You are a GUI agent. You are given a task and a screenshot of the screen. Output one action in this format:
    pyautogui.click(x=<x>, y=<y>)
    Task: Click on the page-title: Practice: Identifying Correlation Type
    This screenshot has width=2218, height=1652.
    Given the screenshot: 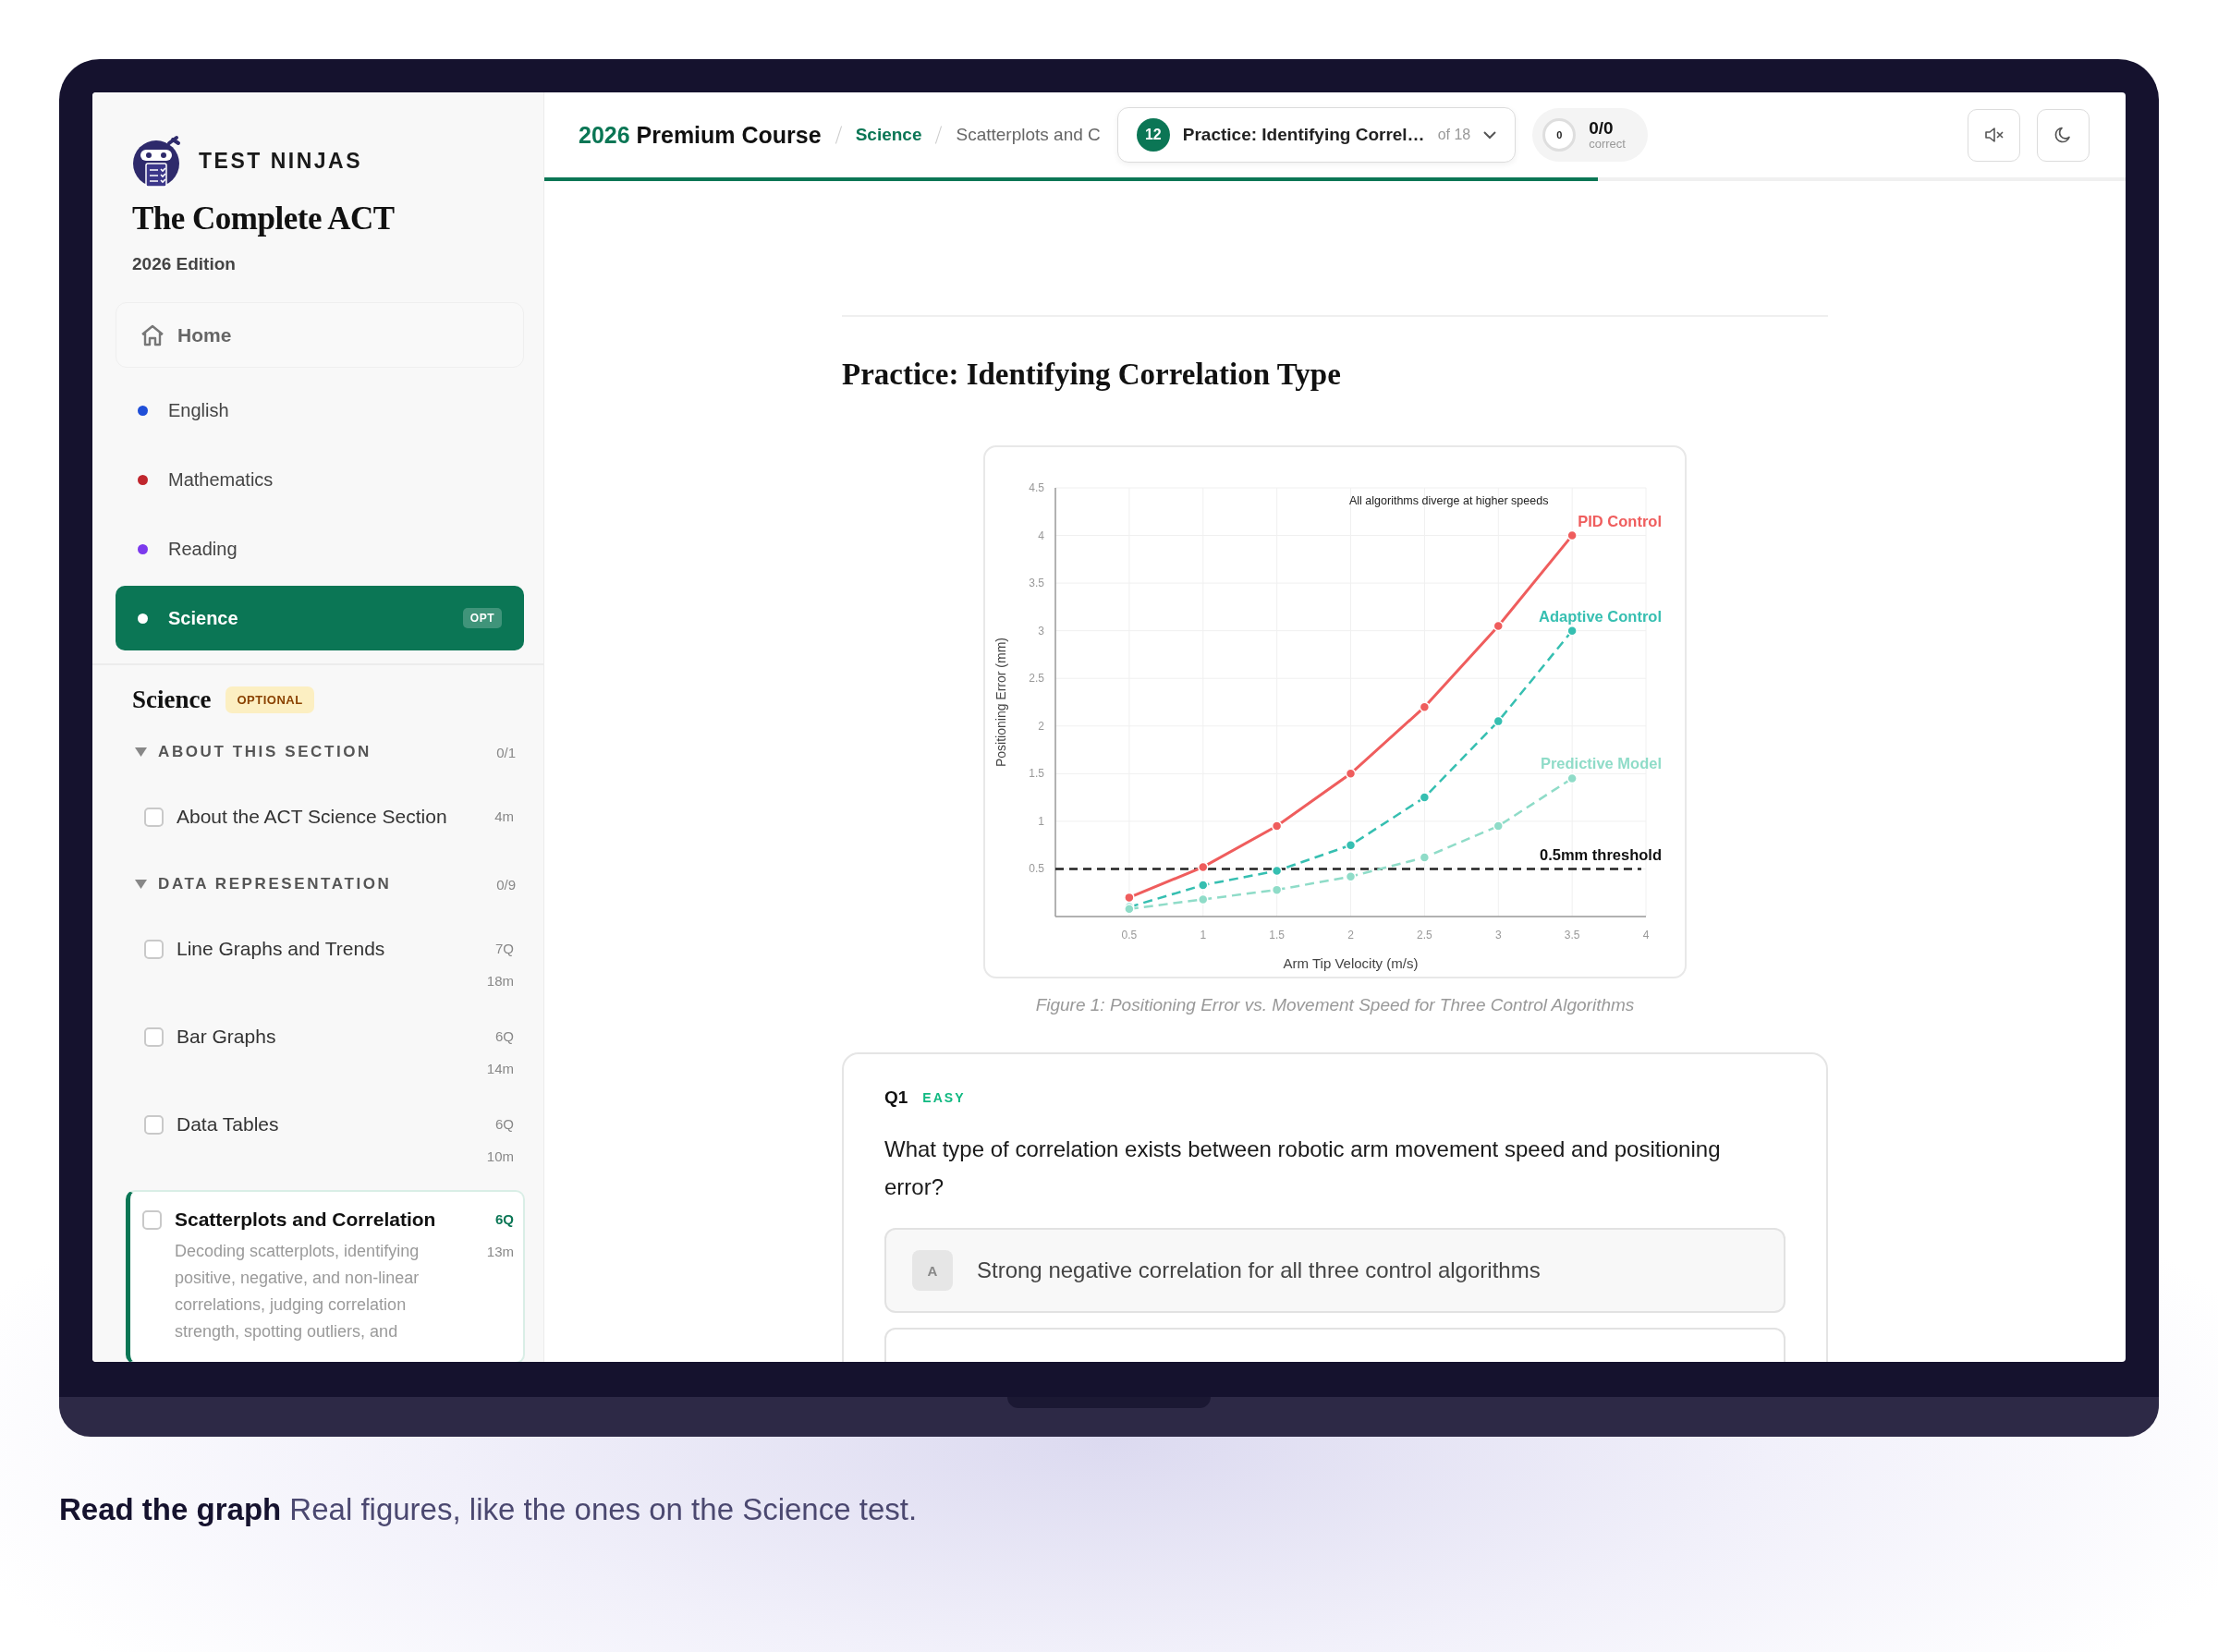 What is the action you would take?
    pyautogui.click(x=1092, y=375)
    